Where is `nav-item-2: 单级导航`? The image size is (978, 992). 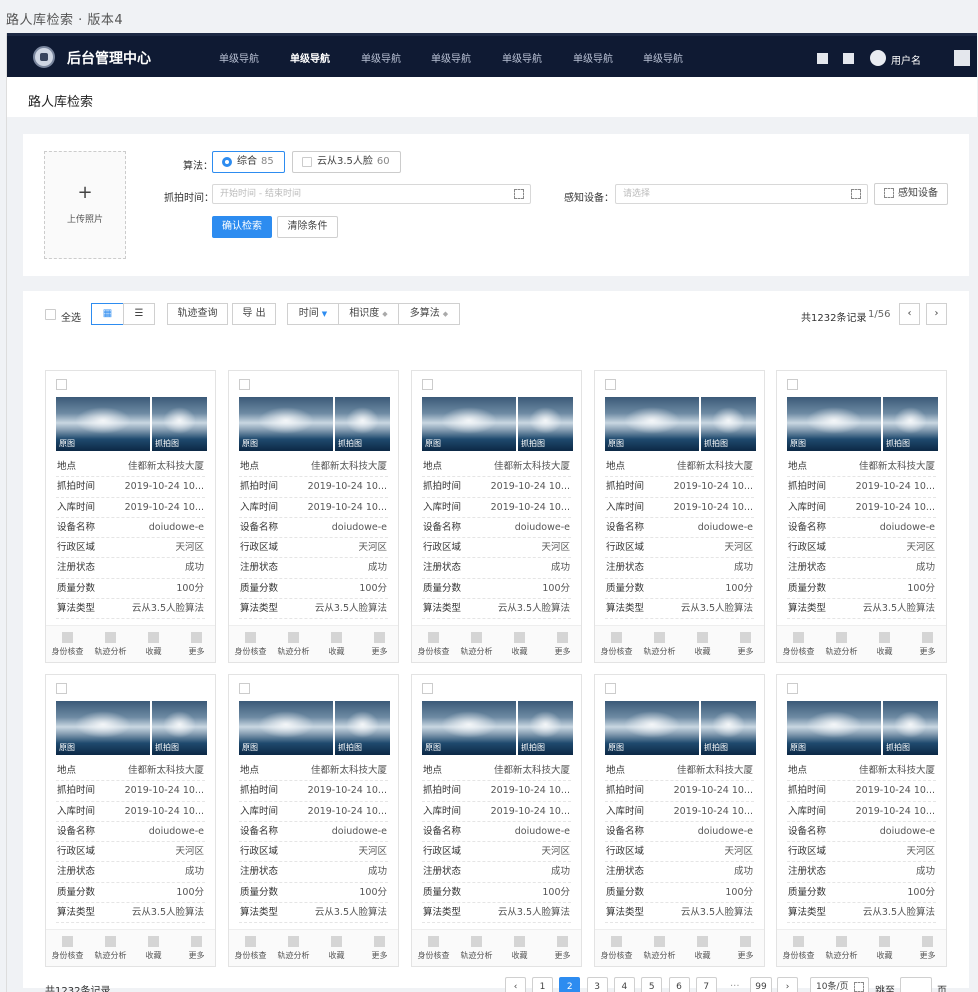 nav-item-2: 单级导航 is located at coordinates (310, 65).